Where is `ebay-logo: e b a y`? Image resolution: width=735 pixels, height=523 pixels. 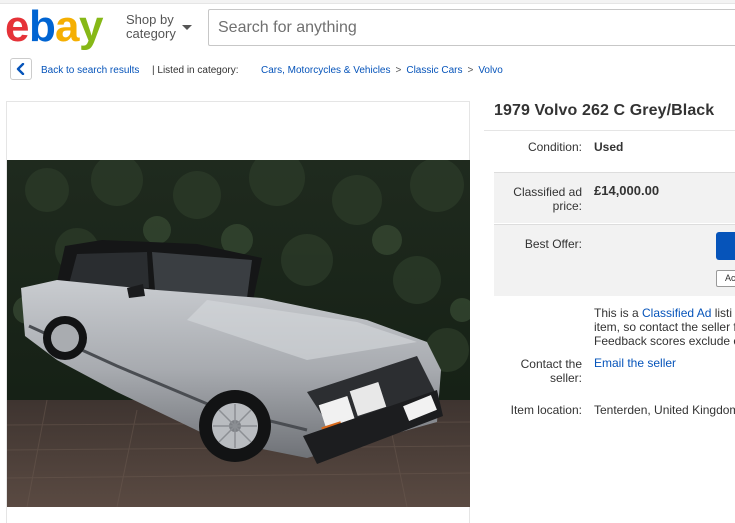 ebay-logo: e b a y is located at coordinates (61, 27).